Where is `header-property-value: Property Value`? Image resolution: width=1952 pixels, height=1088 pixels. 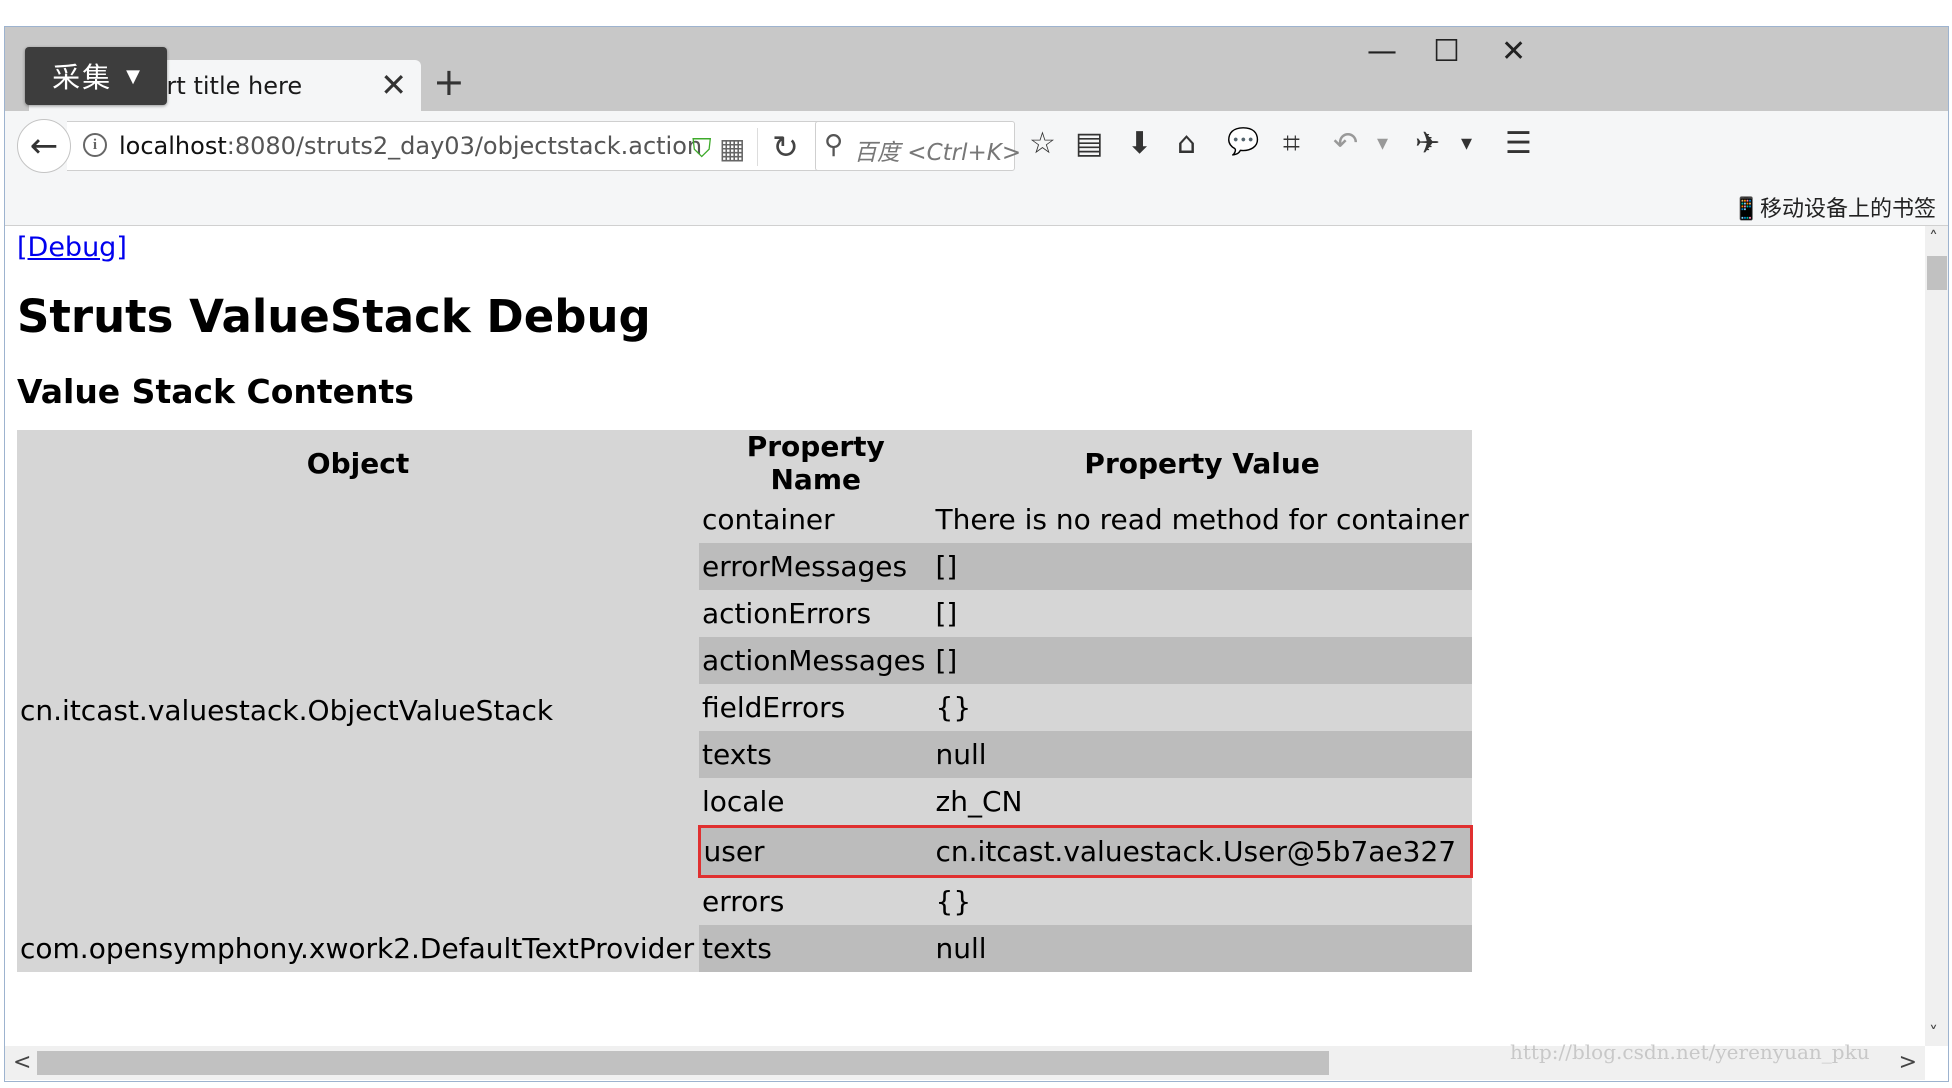
header-property-value: Property Value is located at coordinates (1202, 463).